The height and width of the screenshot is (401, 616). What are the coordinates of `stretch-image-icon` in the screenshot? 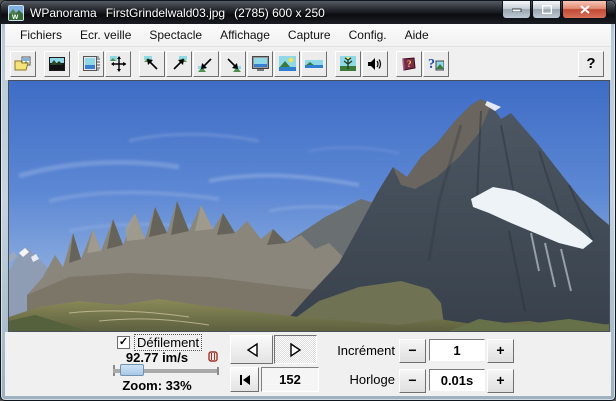 It's located at (314, 63).